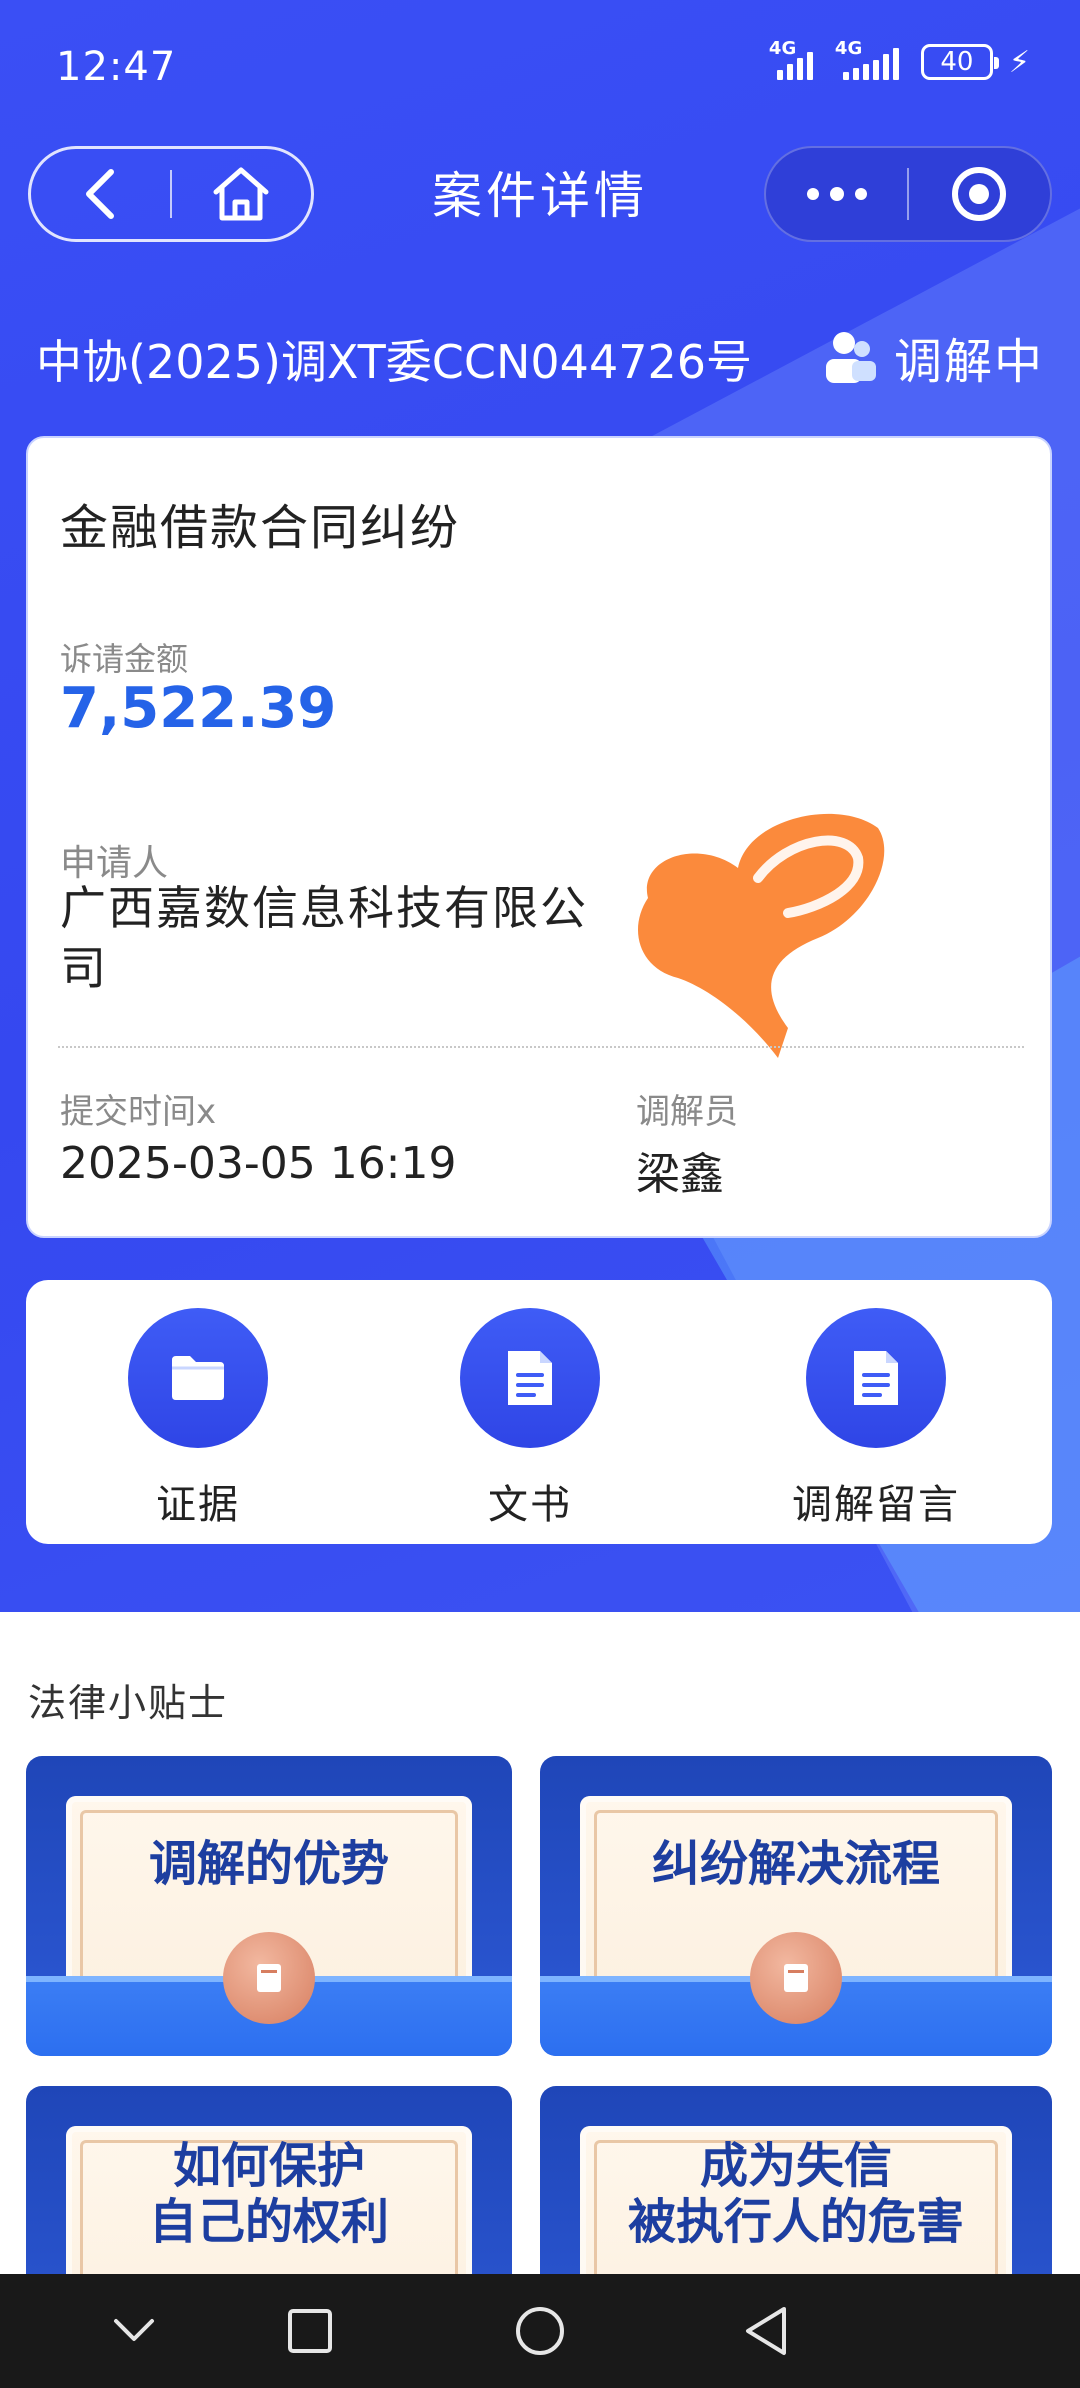 The image size is (1080, 2388). What do you see at coordinates (908, 194) in the screenshot?
I see `nav-capsule-right` at bounding box center [908, 194].